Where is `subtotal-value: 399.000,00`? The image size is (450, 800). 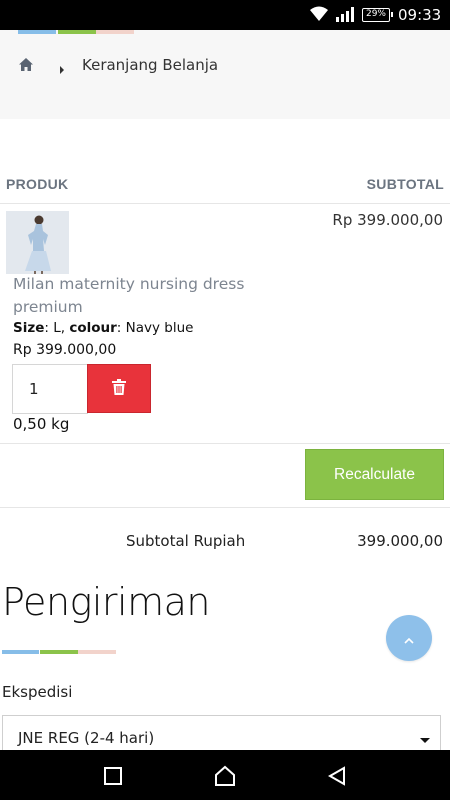
subtotal-value: 399.000,00 is located at coordinates (400, 541).